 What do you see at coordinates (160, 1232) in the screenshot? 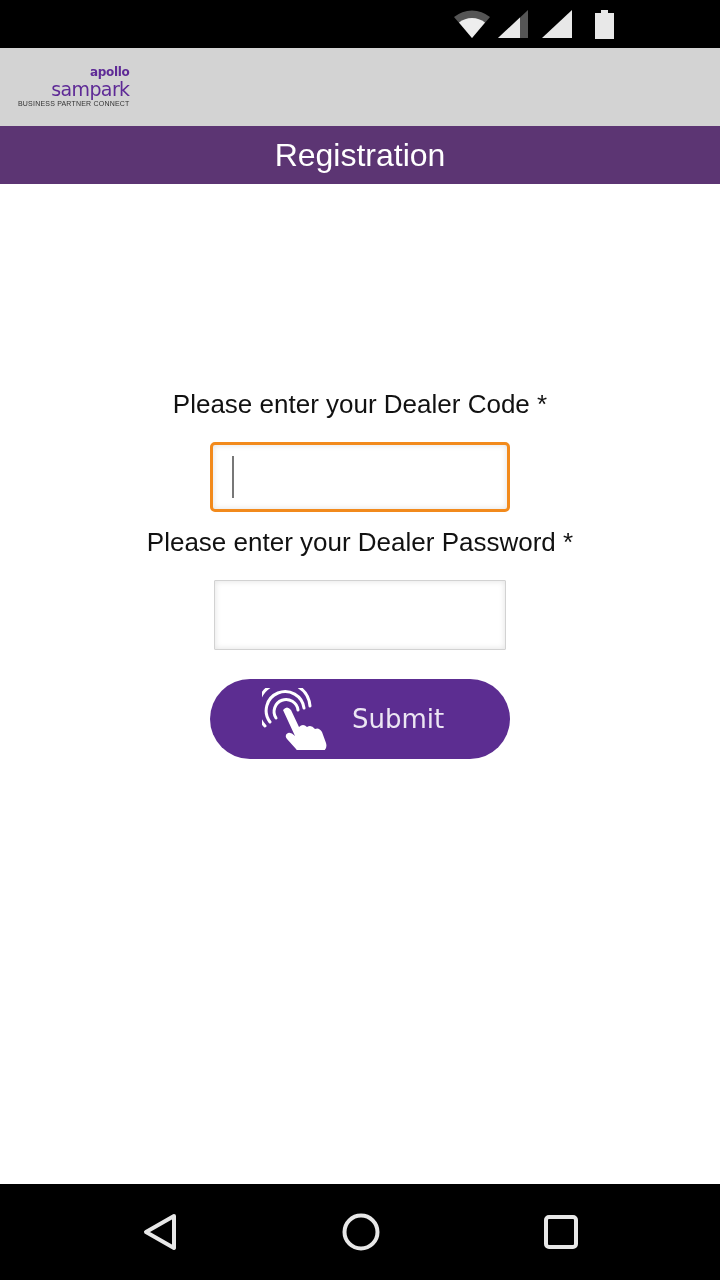
I see `back-icon` at bounding box center [160, 1232].